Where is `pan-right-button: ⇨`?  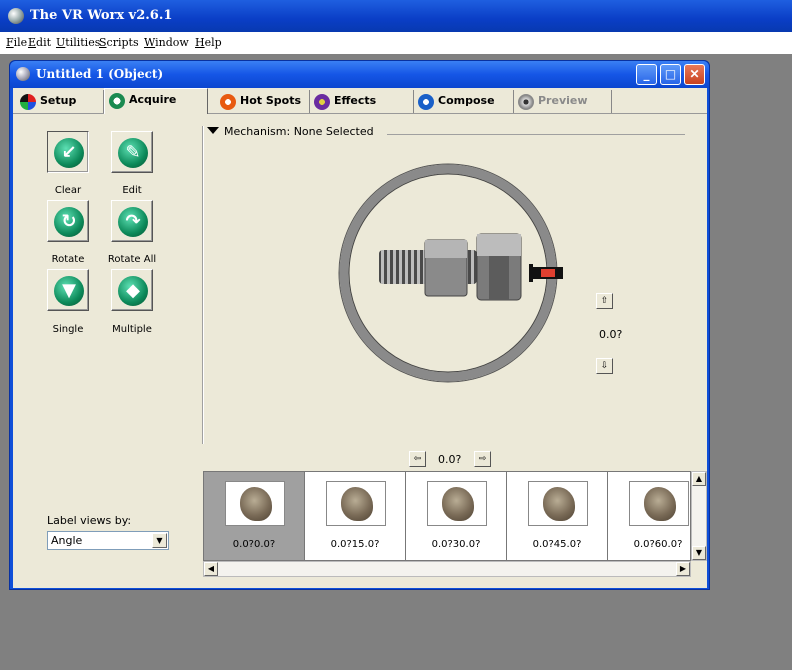
pan-right-button: ⇨ is located at coordinates (482, 459).